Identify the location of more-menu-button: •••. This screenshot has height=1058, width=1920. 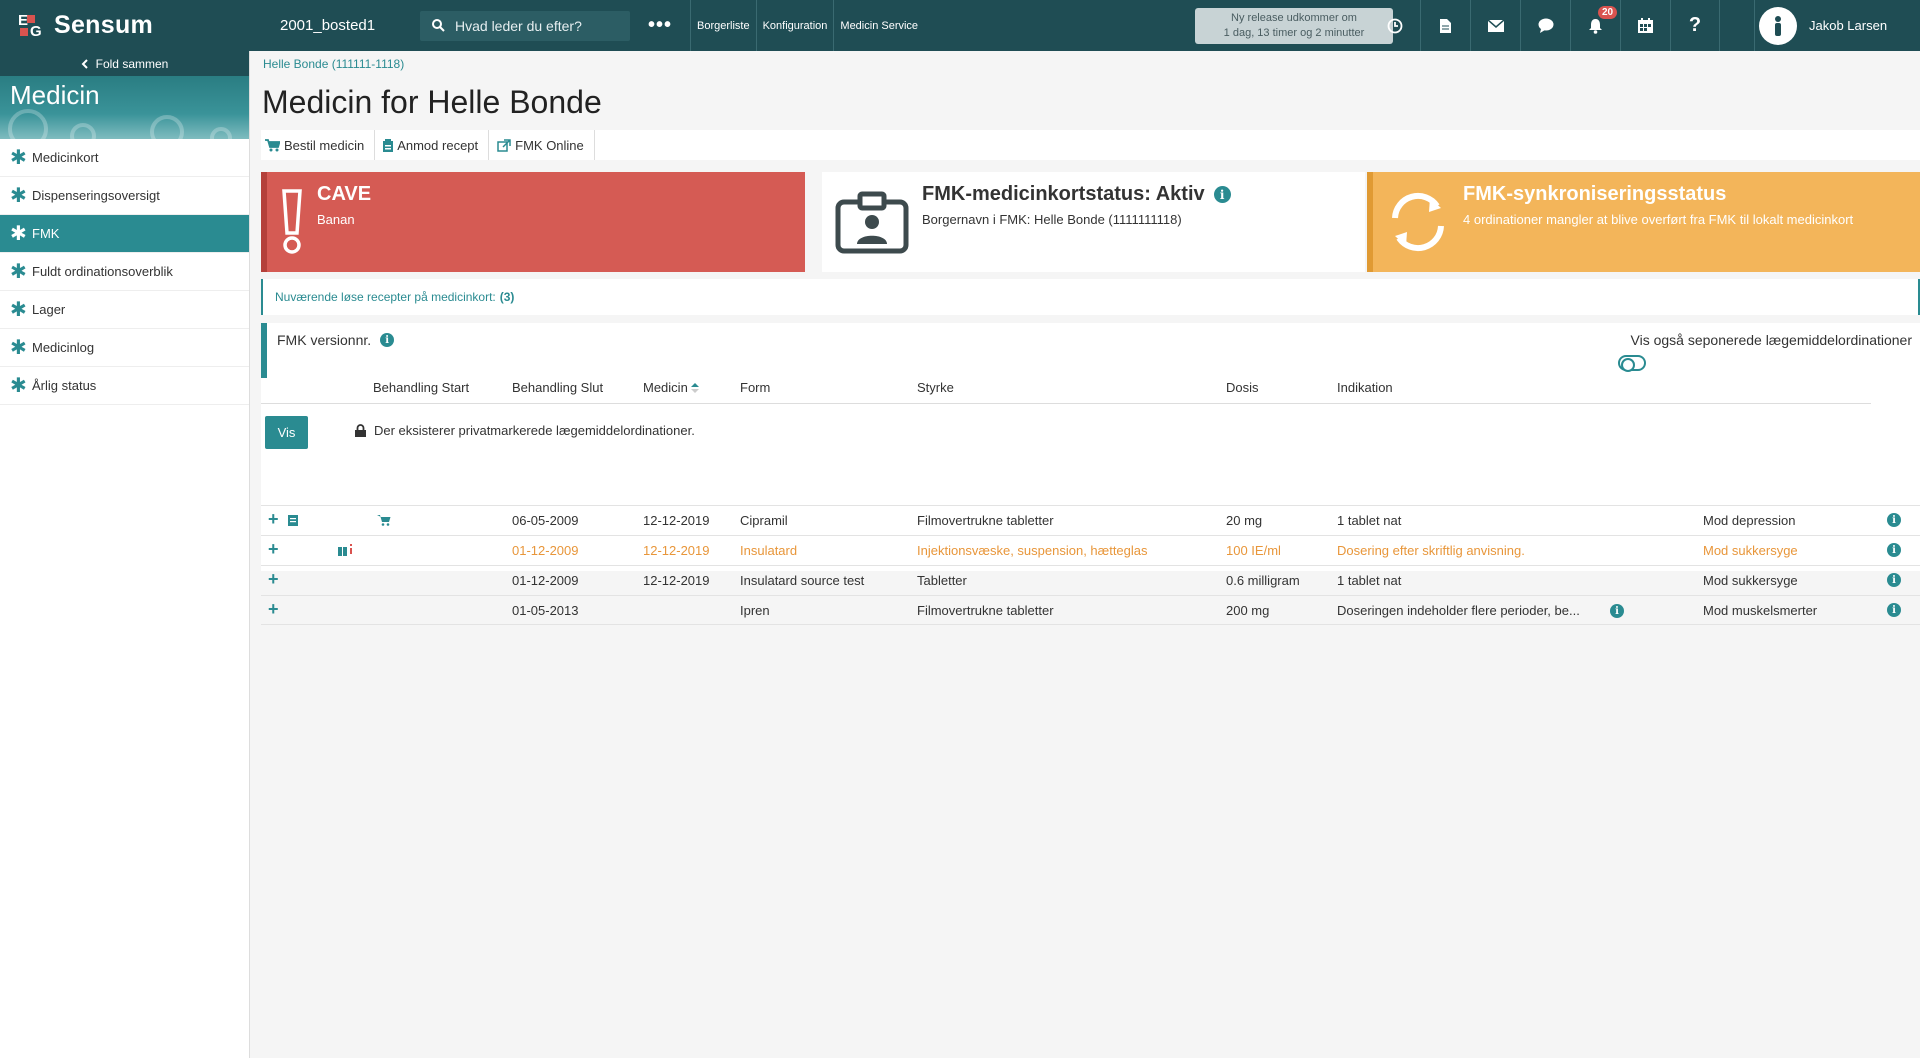
(660, 25).